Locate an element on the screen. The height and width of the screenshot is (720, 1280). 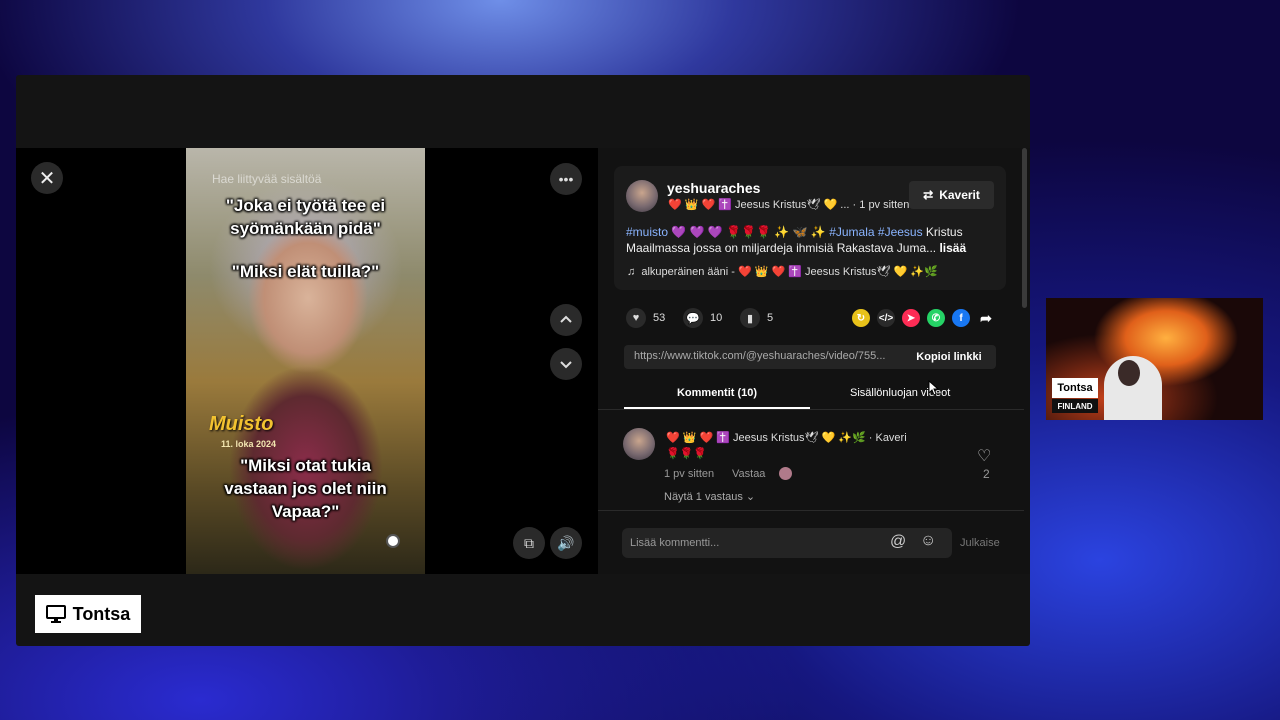
repost-share-button: ↻ is located at coordinates (861, 318).